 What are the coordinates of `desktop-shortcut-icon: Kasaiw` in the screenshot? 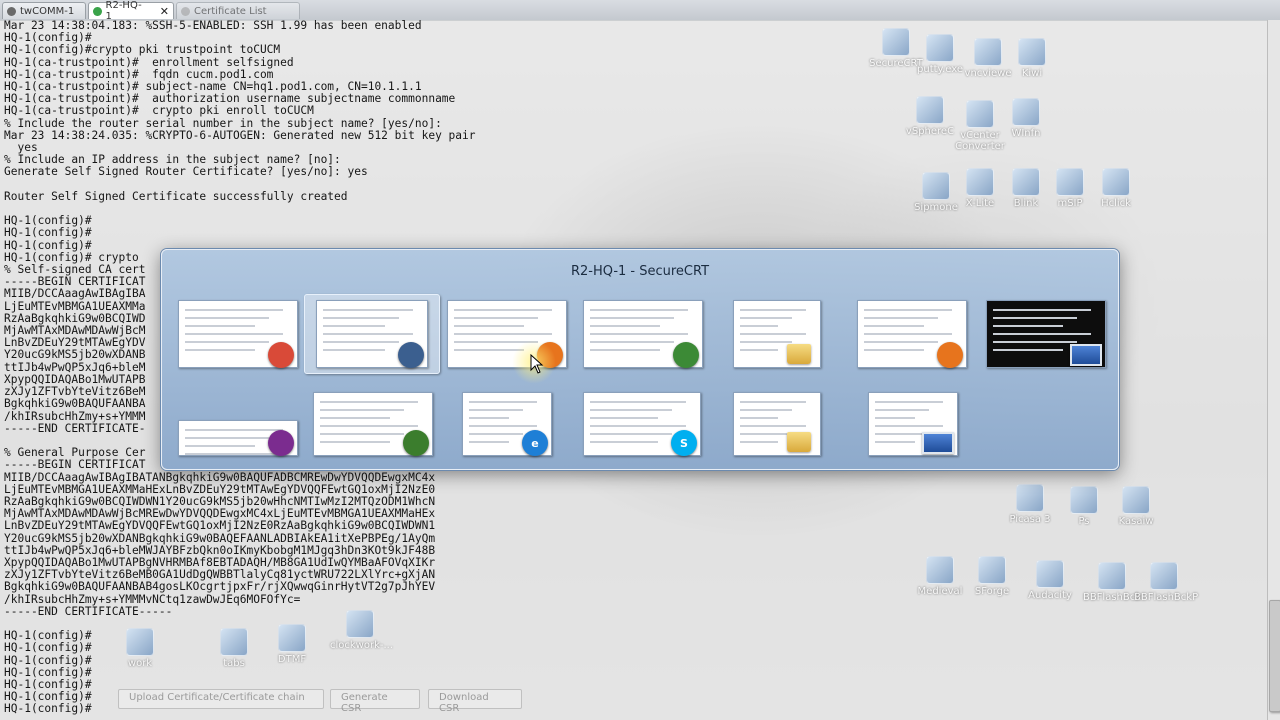 It's located at (1136, 506).